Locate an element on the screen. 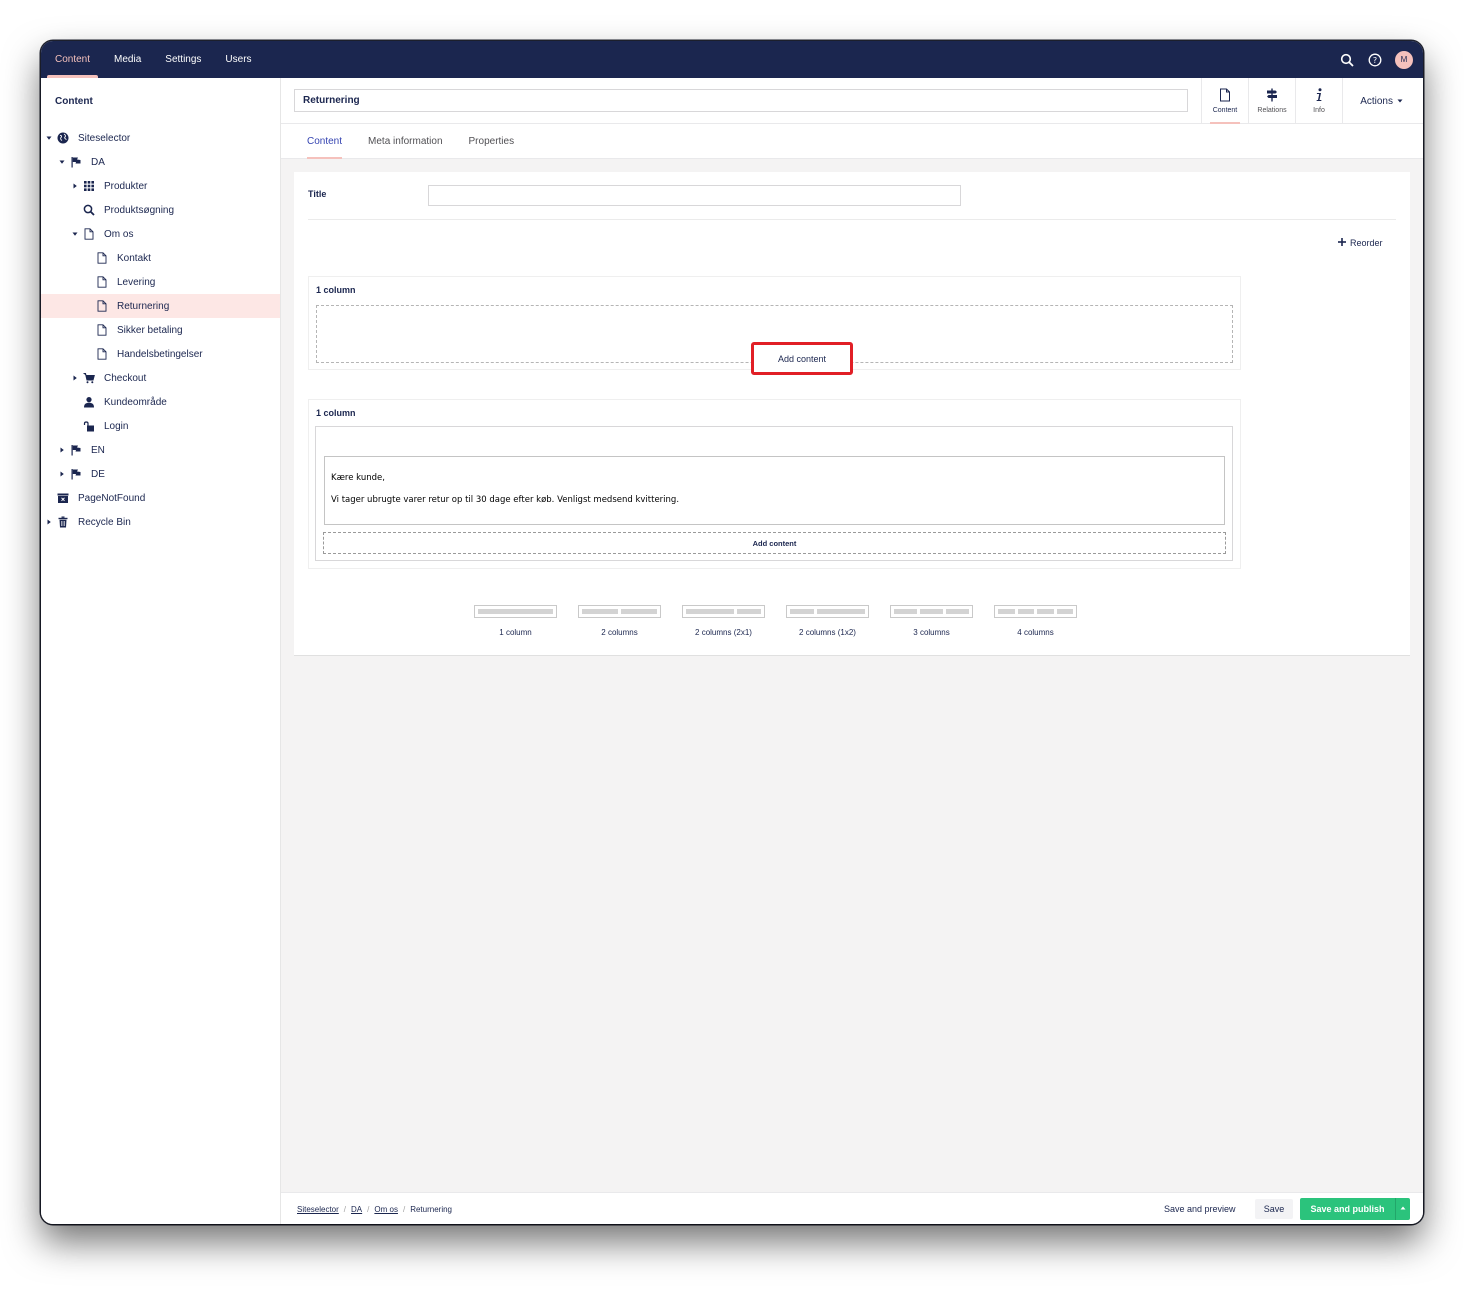 This screenshot has height=1297, width=1464. layout-label: 1 column is located at coordinates (515, 632).